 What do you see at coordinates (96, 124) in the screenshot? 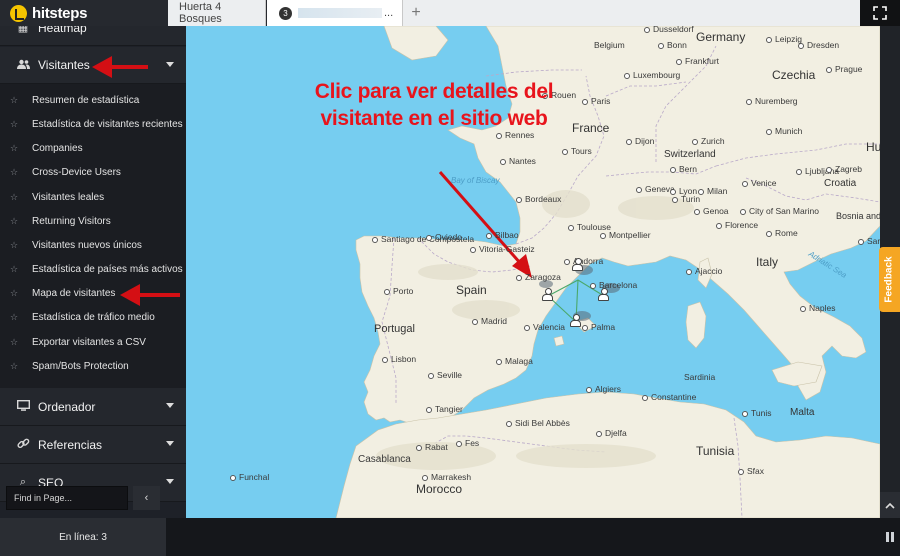
I see `submenu-item-recientes: ☆ Estadística de visitantes recientes` at bounding box center [96, 124].